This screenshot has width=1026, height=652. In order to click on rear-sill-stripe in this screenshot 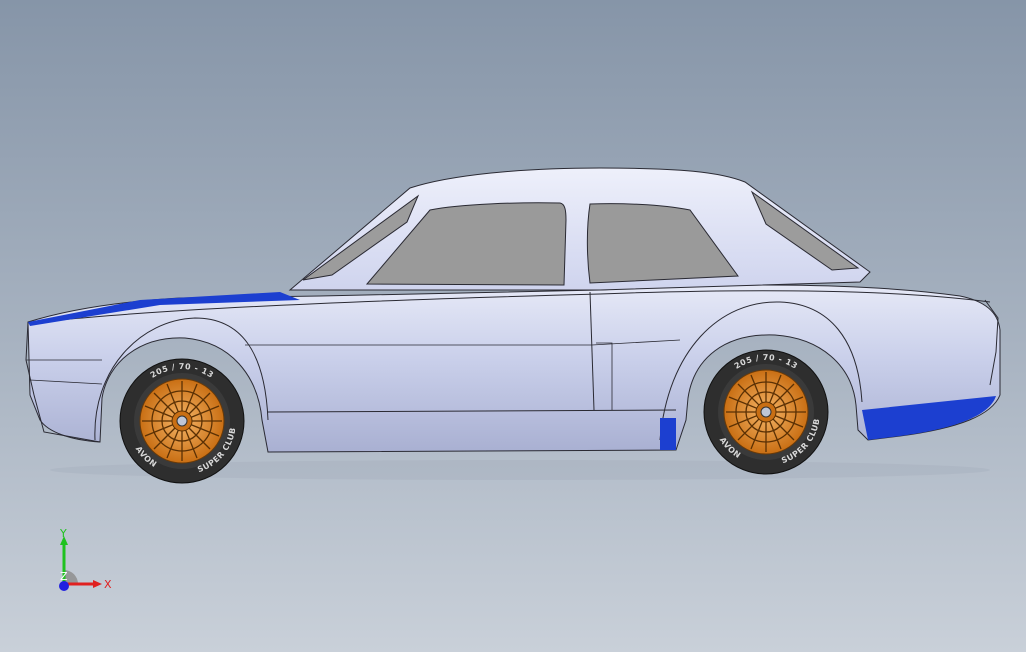, I will do `click(668, 434)`.